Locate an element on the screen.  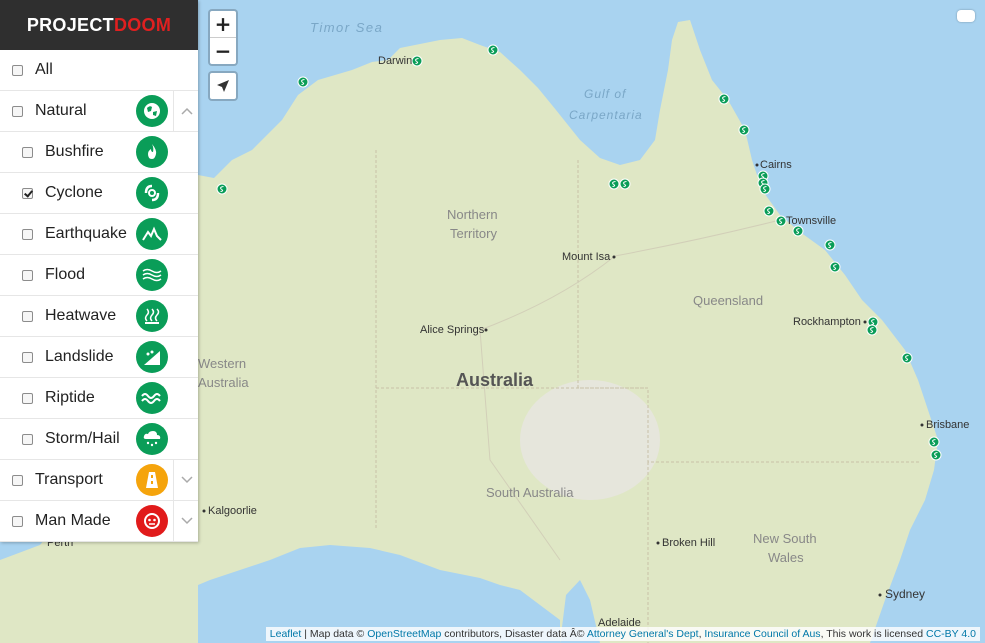
checkbox-man-made is located at coordinates (17, 521).